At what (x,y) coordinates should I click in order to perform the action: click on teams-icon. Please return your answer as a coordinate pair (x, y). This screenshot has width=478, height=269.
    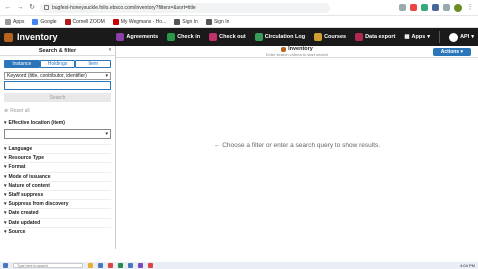
    Looking at the image, I should click on (140, 265).